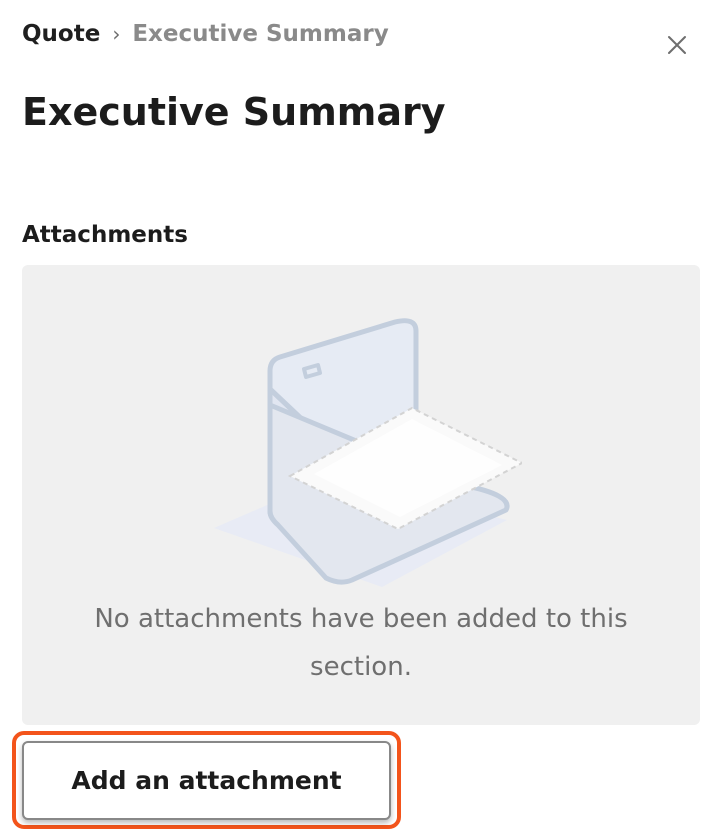 This screenshot has width=716, height=838. Describe the element at coordinates (368, 452) in the screenshot. I see `folder-open-illustration` at that location.